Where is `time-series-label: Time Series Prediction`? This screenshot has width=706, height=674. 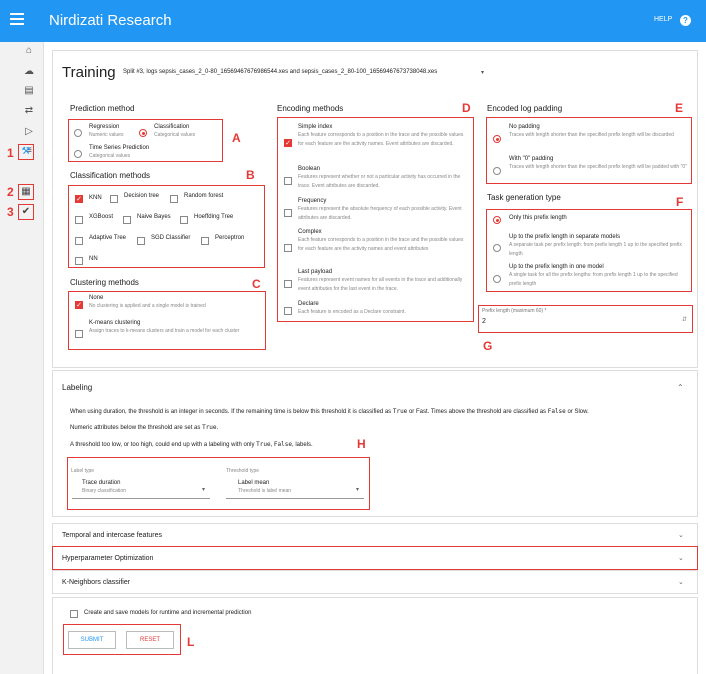 time-series-label: Time Series Prediction is located at coordinates (119, 148).